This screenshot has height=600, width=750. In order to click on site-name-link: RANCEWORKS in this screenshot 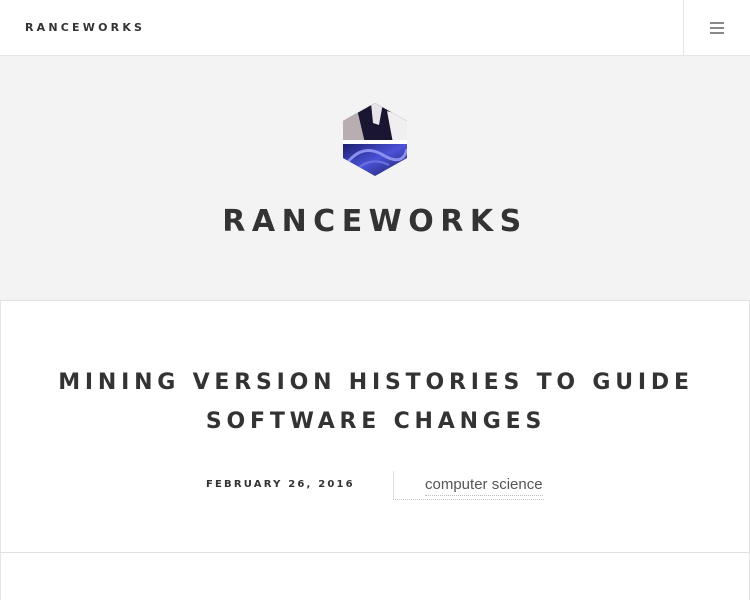, I will do `click(85, 27)`.